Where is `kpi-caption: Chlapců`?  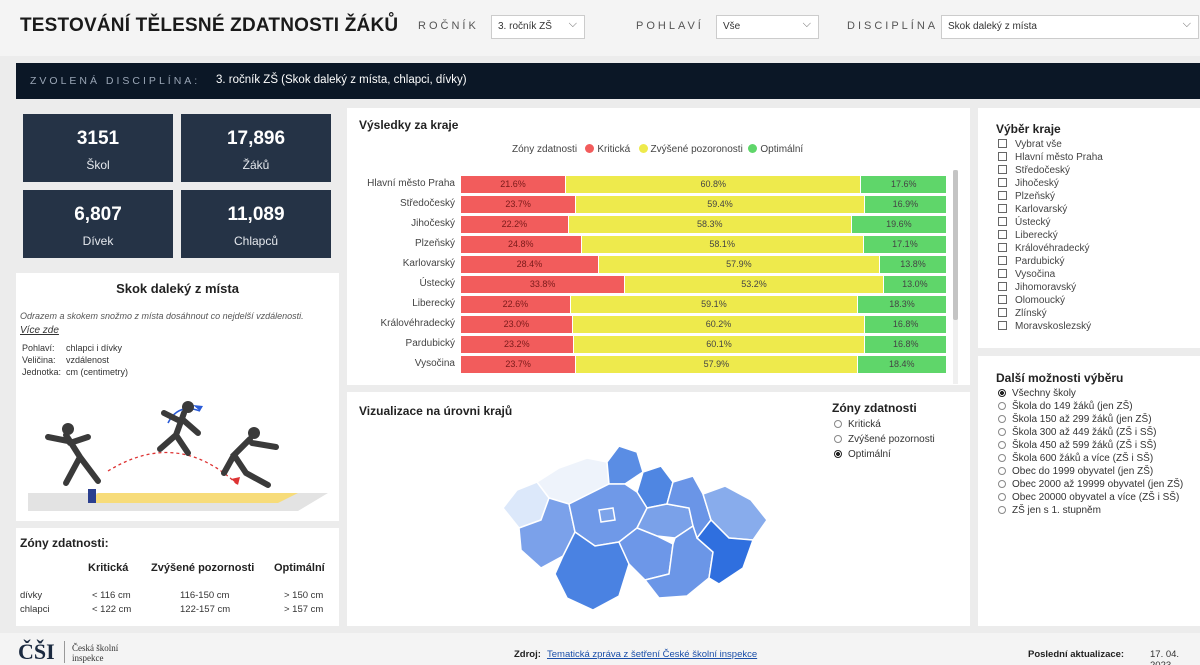
kpi-caption: Chlapců is located at coordinates (256, 241).